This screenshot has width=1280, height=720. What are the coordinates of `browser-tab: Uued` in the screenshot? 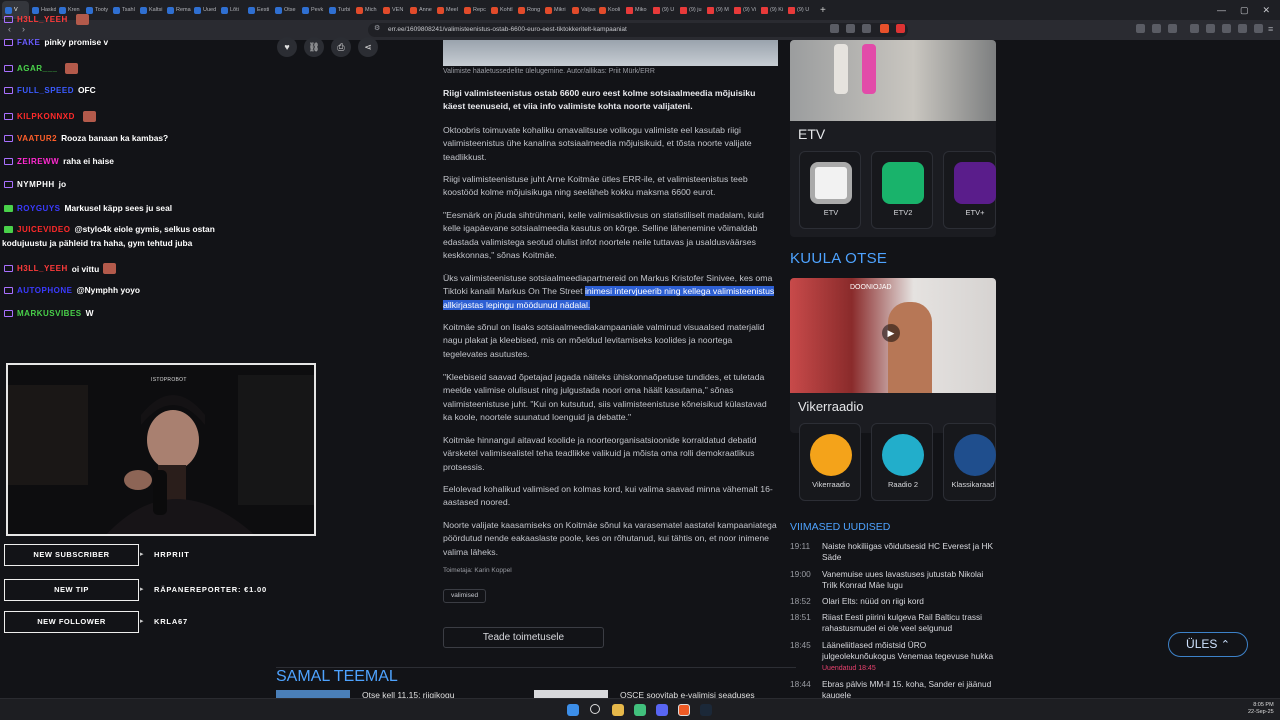 It's located at (204, 10).